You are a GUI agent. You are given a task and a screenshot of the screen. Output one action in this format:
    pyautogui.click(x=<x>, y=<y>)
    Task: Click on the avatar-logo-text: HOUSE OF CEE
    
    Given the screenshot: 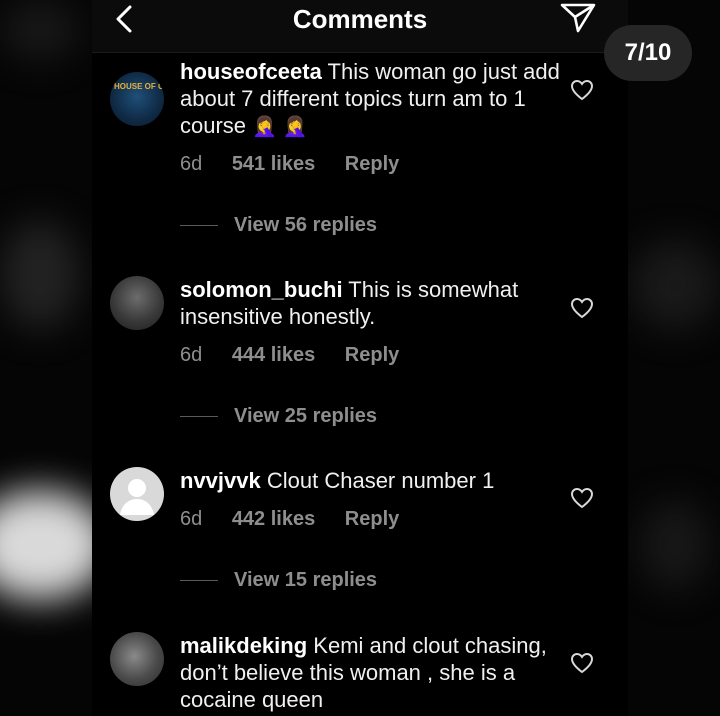 What is the action you would take?
    pyautogui.click(x=139, y=86)
    